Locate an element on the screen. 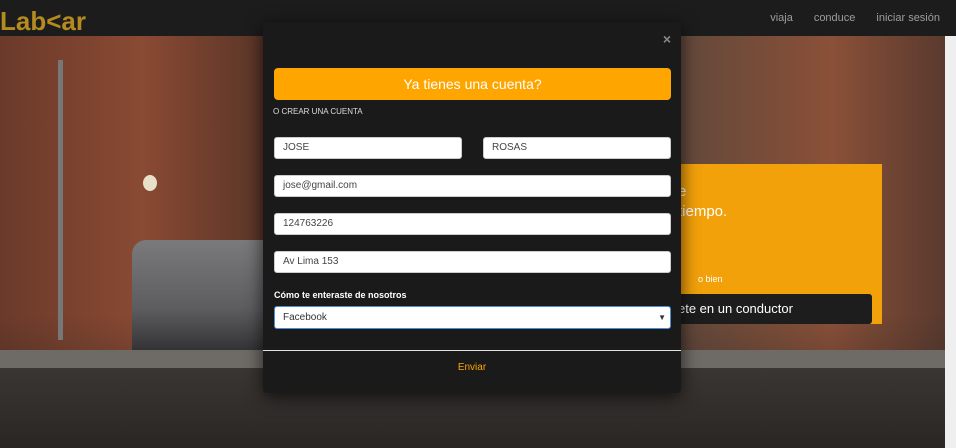 The height and width of the screenshot is (448, 956). promo-text: e tiempo. is located at coordinates (702, 202).